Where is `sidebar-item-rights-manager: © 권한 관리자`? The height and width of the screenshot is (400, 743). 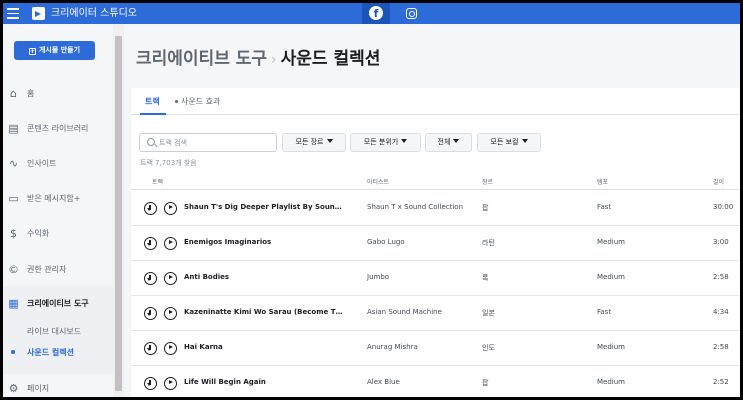 sidebar-item-rights-manager: © 권한 관리자 is located at coordinates (58, 270).